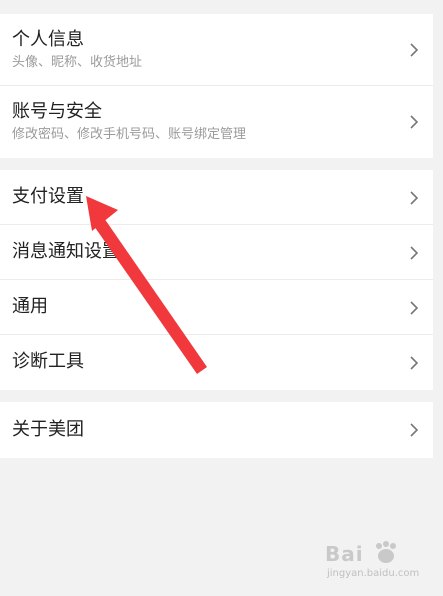 This screenshot has width=443, height=596. I want to click on item-title: 个人信息, so click(48, 39).